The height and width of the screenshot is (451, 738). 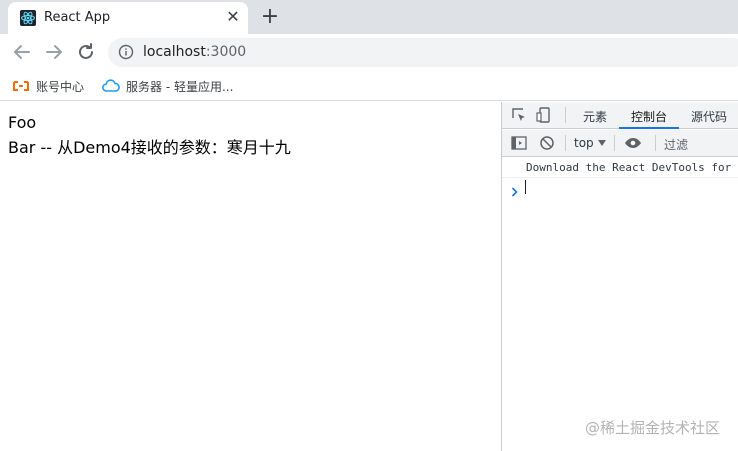 What do you see at coordinates (653, 428) in the screenshot?
I see `watermark: @稀土掘金技术社区` at bounding box center [653, 428].